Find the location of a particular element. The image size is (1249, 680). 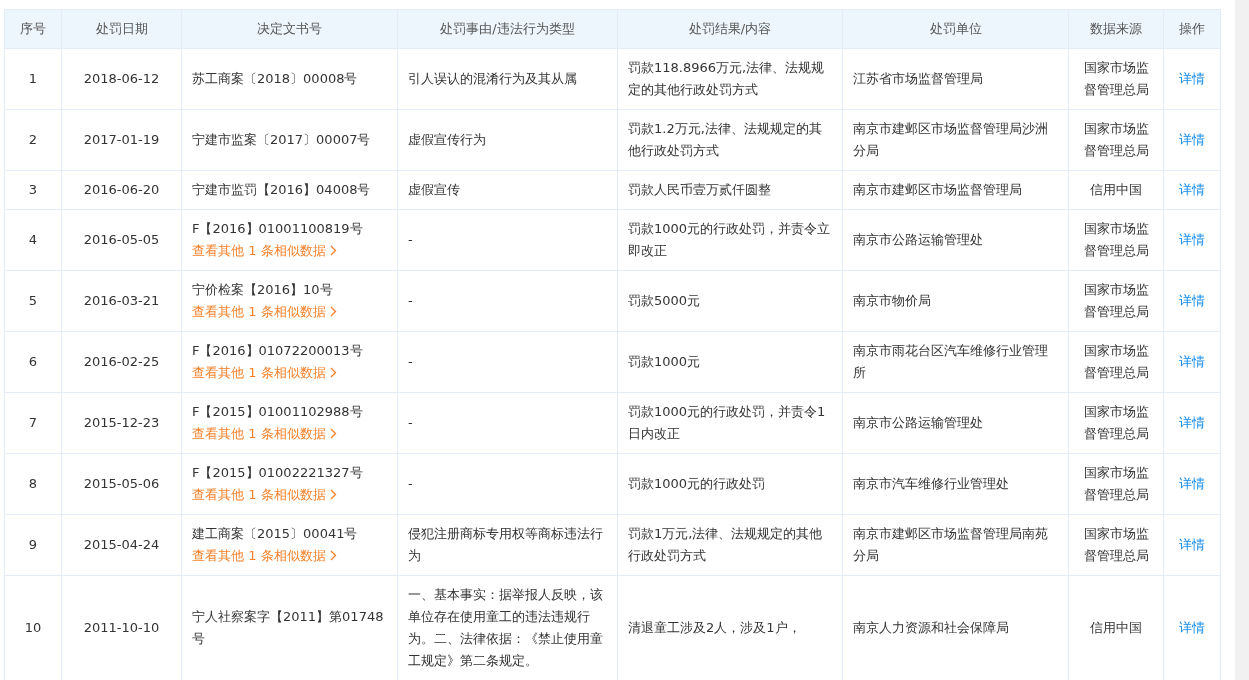

table-cell: 2016-02-25 is located at coordinates (121, 362).